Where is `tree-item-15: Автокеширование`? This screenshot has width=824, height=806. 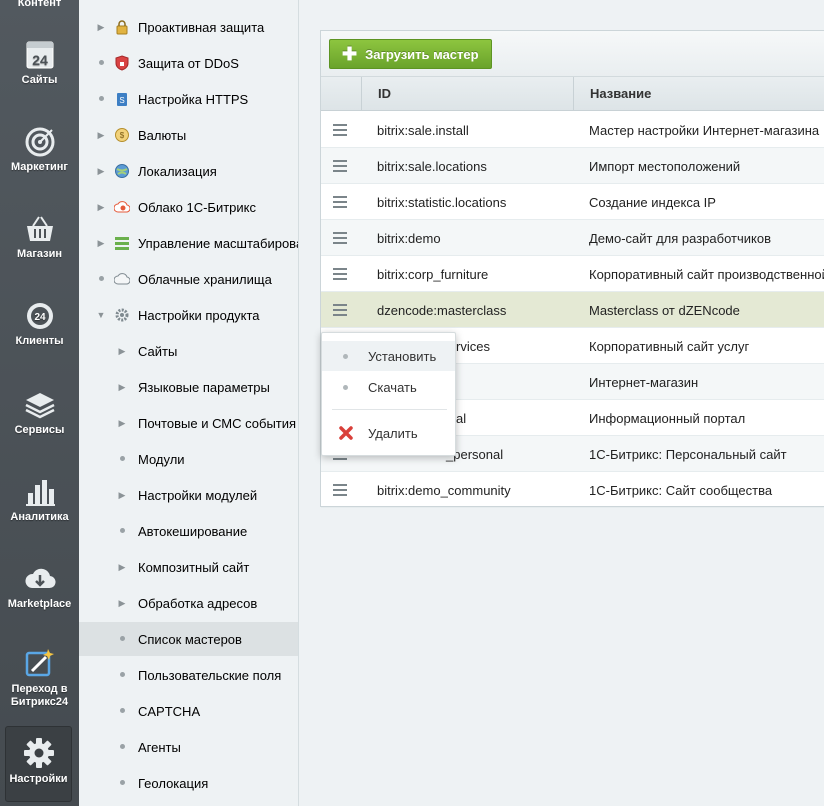
tree-item-15: Автокеширование is located at coordinates (188, 531).